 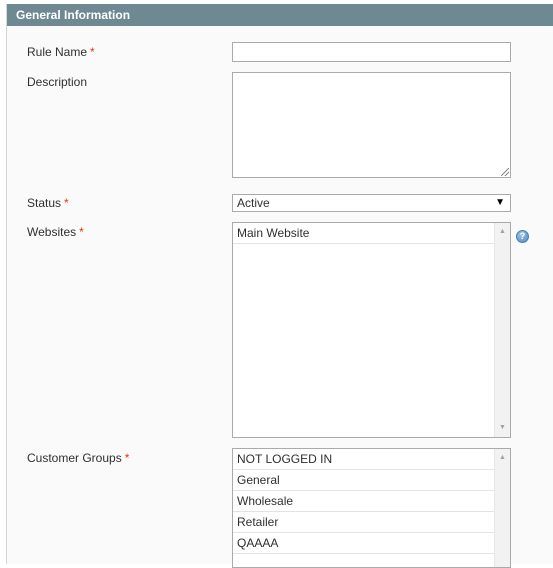 What do you see at coordinates (52, 232) in the screenshot?
I see `websites-label-text: Websites` at bounding box center [52, 232].